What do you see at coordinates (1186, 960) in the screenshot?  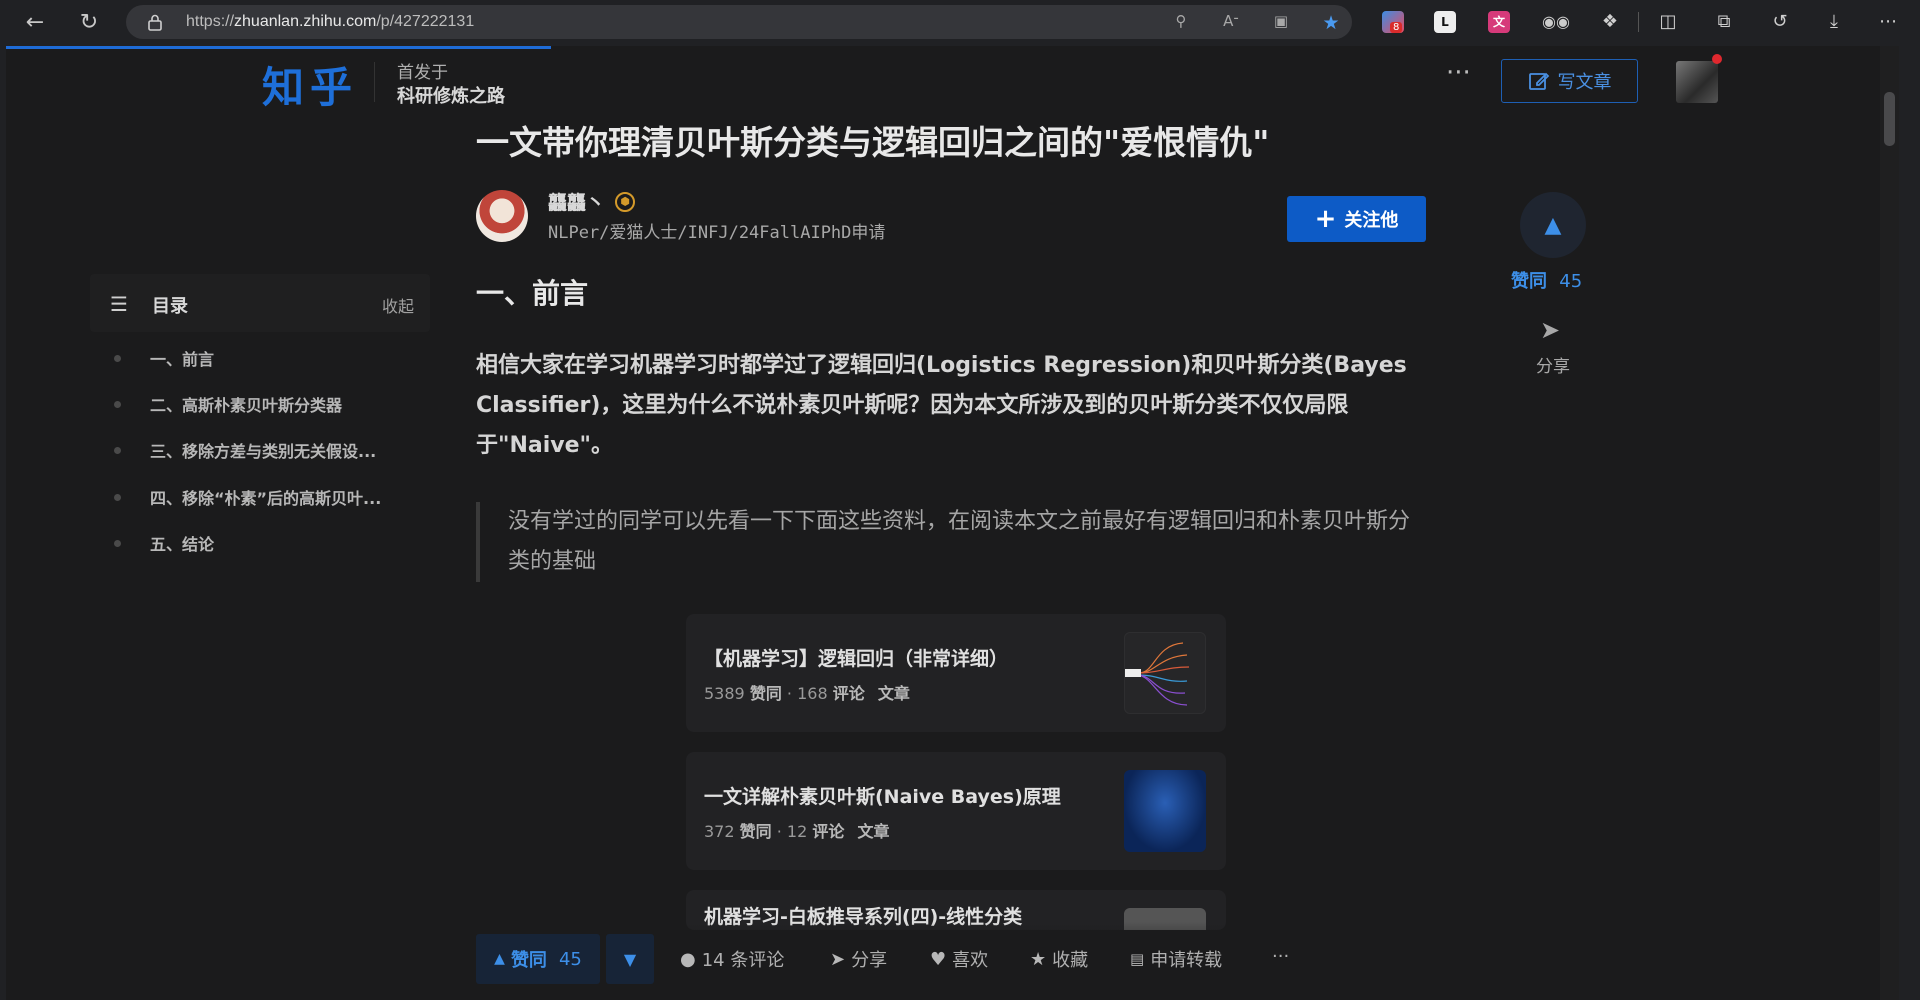 I see `repost-label: 申请转载` at bounding box center [1186, 960].